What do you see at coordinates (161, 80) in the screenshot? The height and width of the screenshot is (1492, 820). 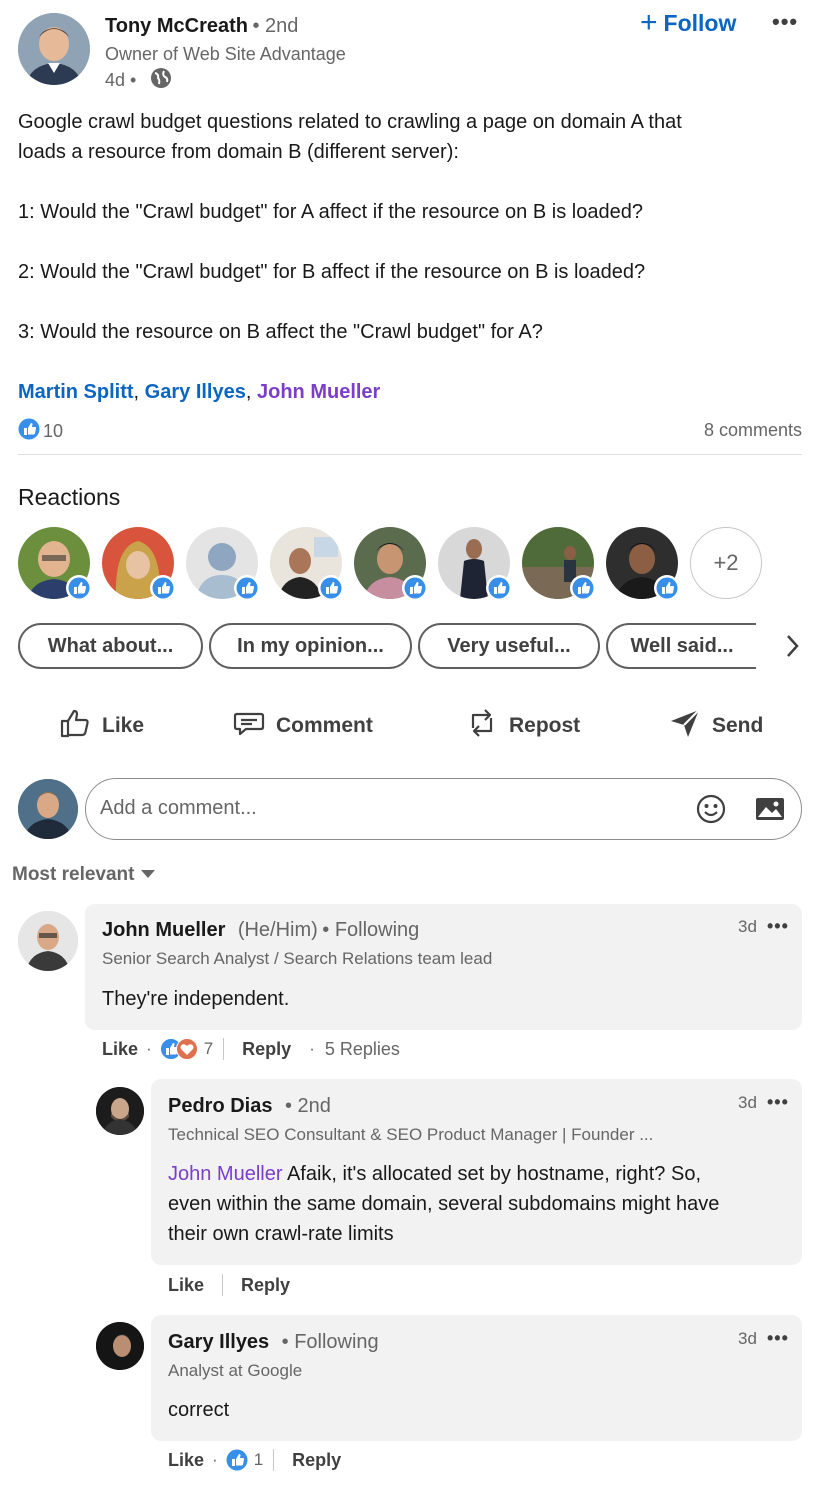 I see `globe-icon` at bounding box center [161, 80].